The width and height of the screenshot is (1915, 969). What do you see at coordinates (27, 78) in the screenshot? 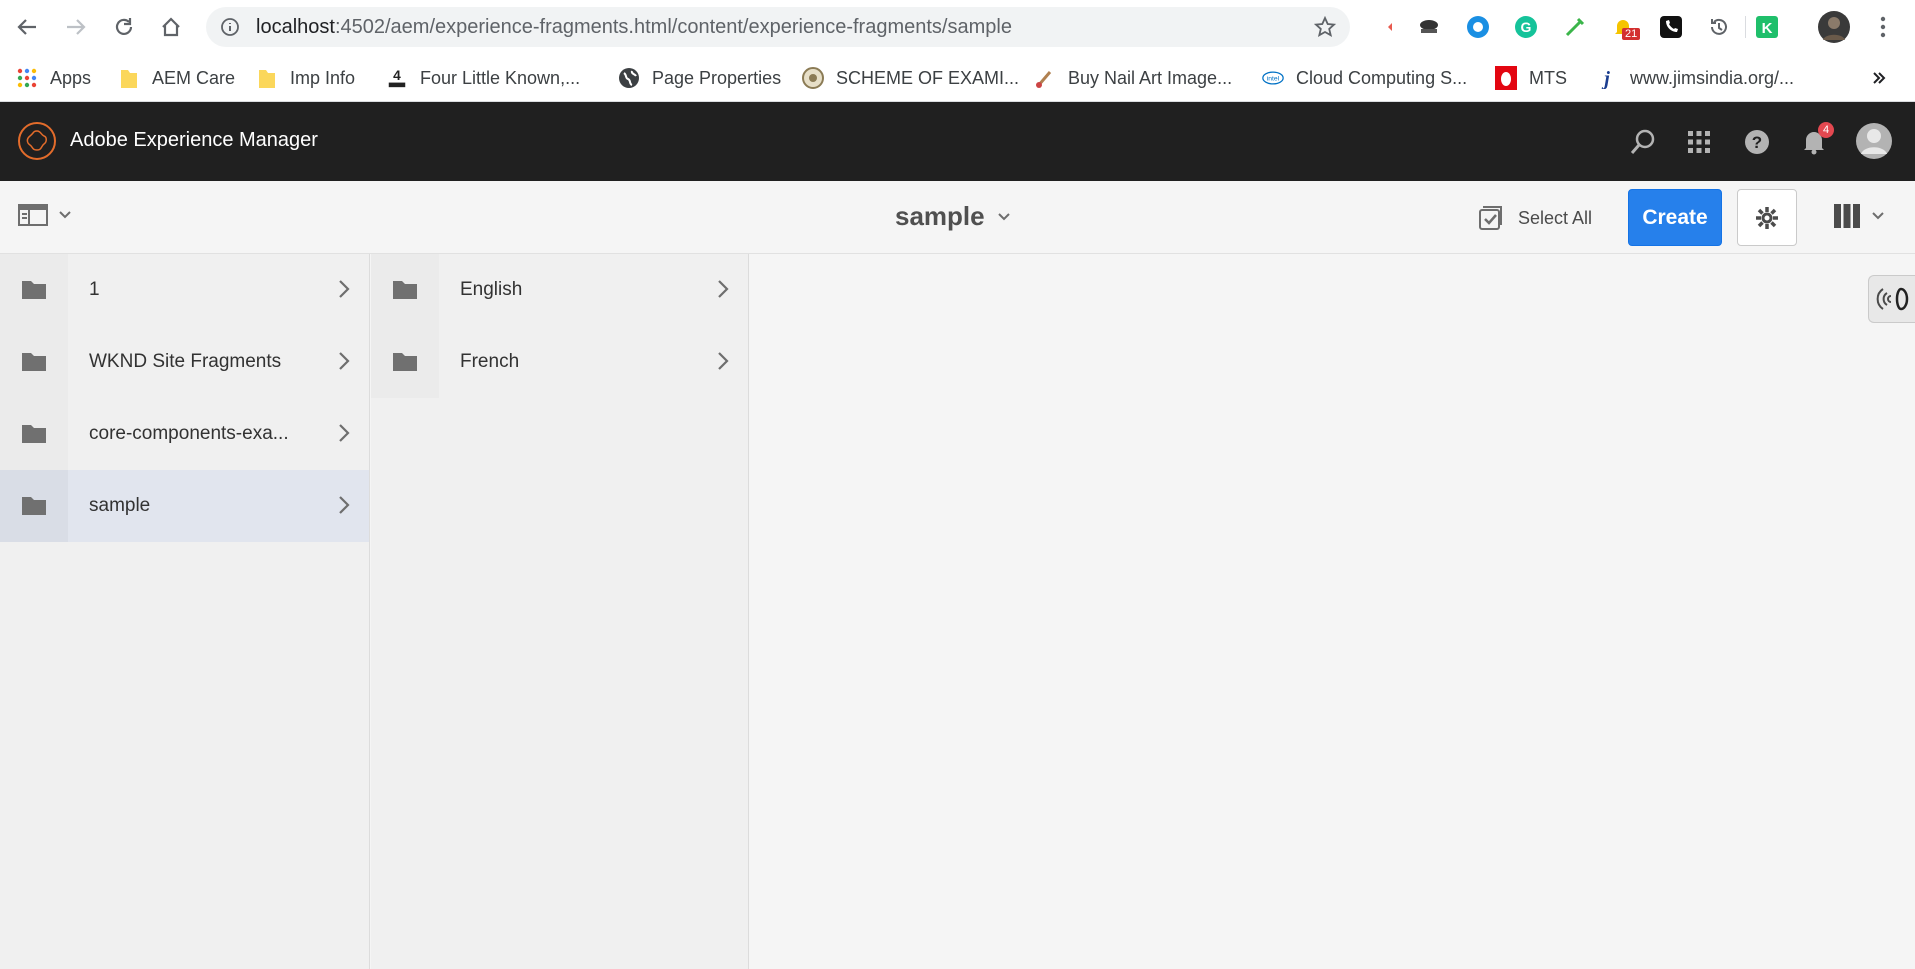
I see `apps-grid-icon` at bounding box center [27, 78].